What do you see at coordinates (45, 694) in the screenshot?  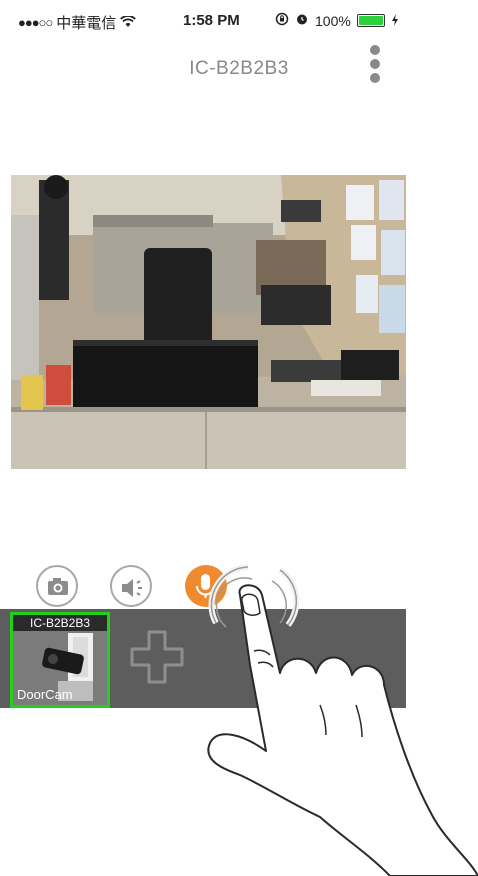 I see `camera-thumbnail-label: DoorCam` at bounding box center [45, 694].